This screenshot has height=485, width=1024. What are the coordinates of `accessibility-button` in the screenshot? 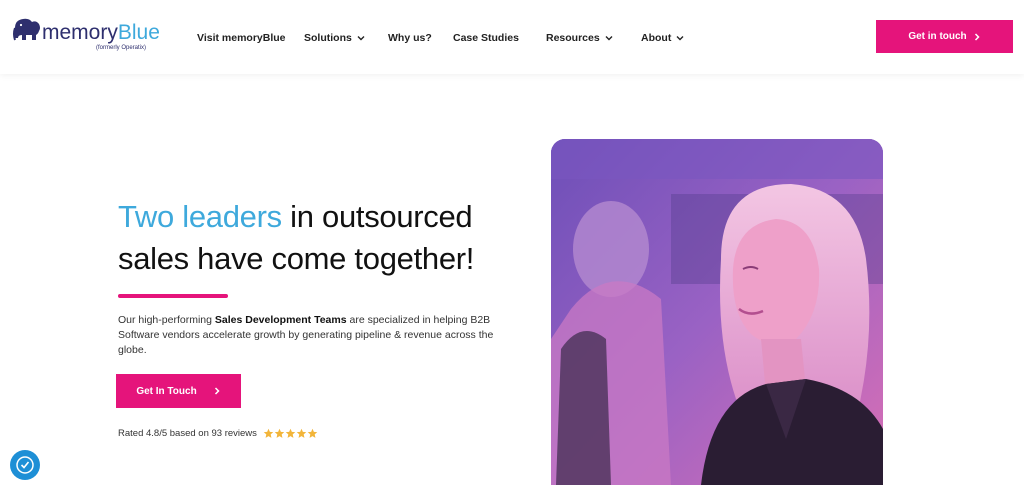 It's located at (25, 465).